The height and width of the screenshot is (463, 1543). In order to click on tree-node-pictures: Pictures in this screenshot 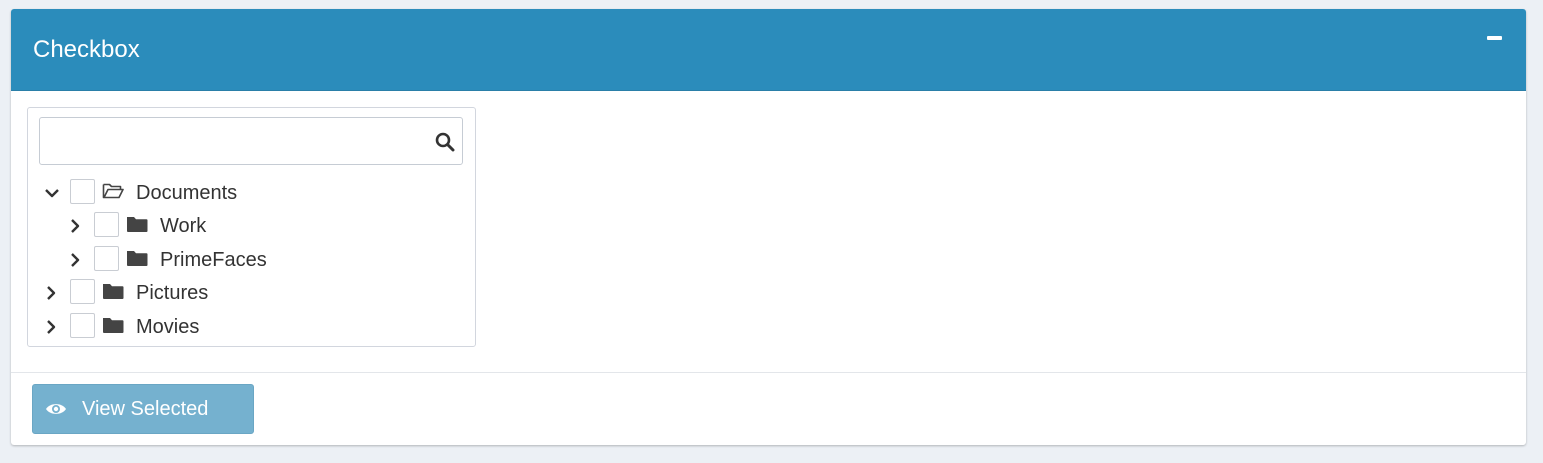, I will do `click(250, 294)`.